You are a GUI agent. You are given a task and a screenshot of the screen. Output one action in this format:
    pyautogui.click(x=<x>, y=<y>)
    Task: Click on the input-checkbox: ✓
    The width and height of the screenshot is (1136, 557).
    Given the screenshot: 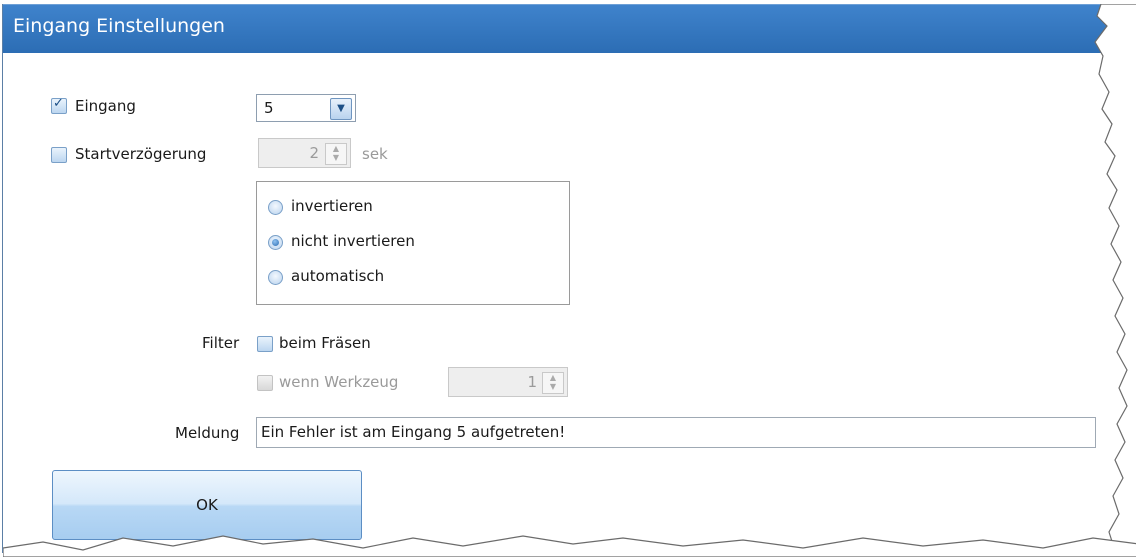 What is the action you would take?
    pyautogui.click(x=59, y=105)
    